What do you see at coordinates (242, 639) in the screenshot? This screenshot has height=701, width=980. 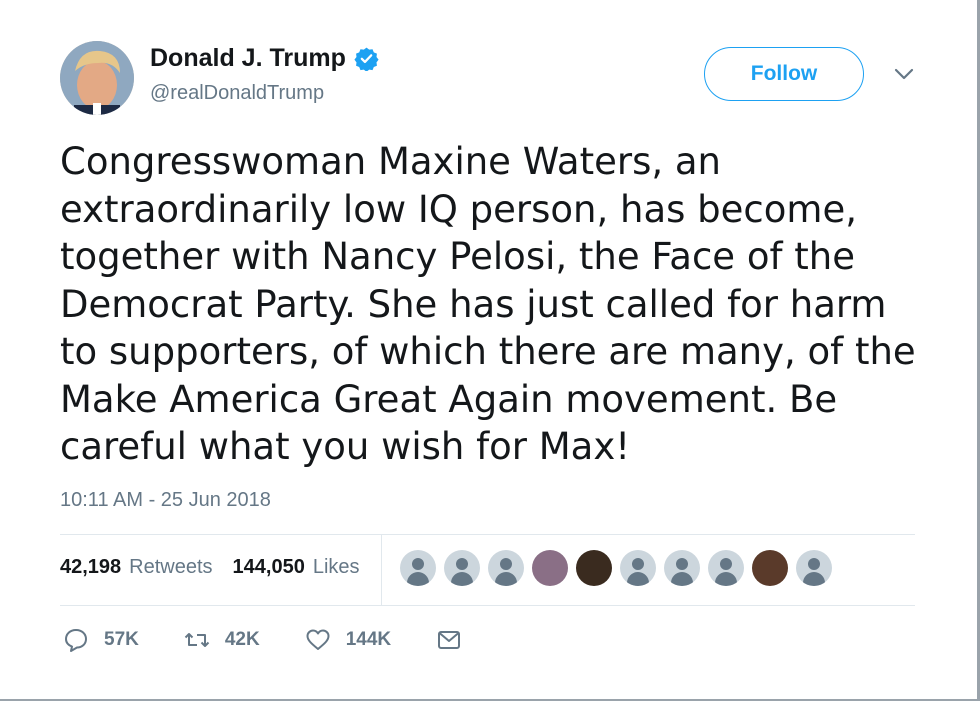 I see `retweet-count: 42K` at bounding box center [242, 639].